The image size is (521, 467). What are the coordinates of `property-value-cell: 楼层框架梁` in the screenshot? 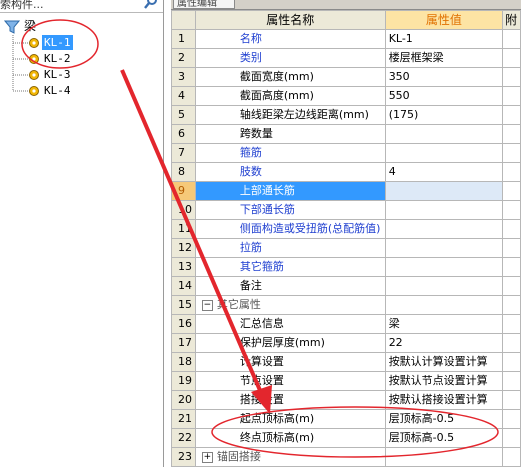 It's located at (444, 58).